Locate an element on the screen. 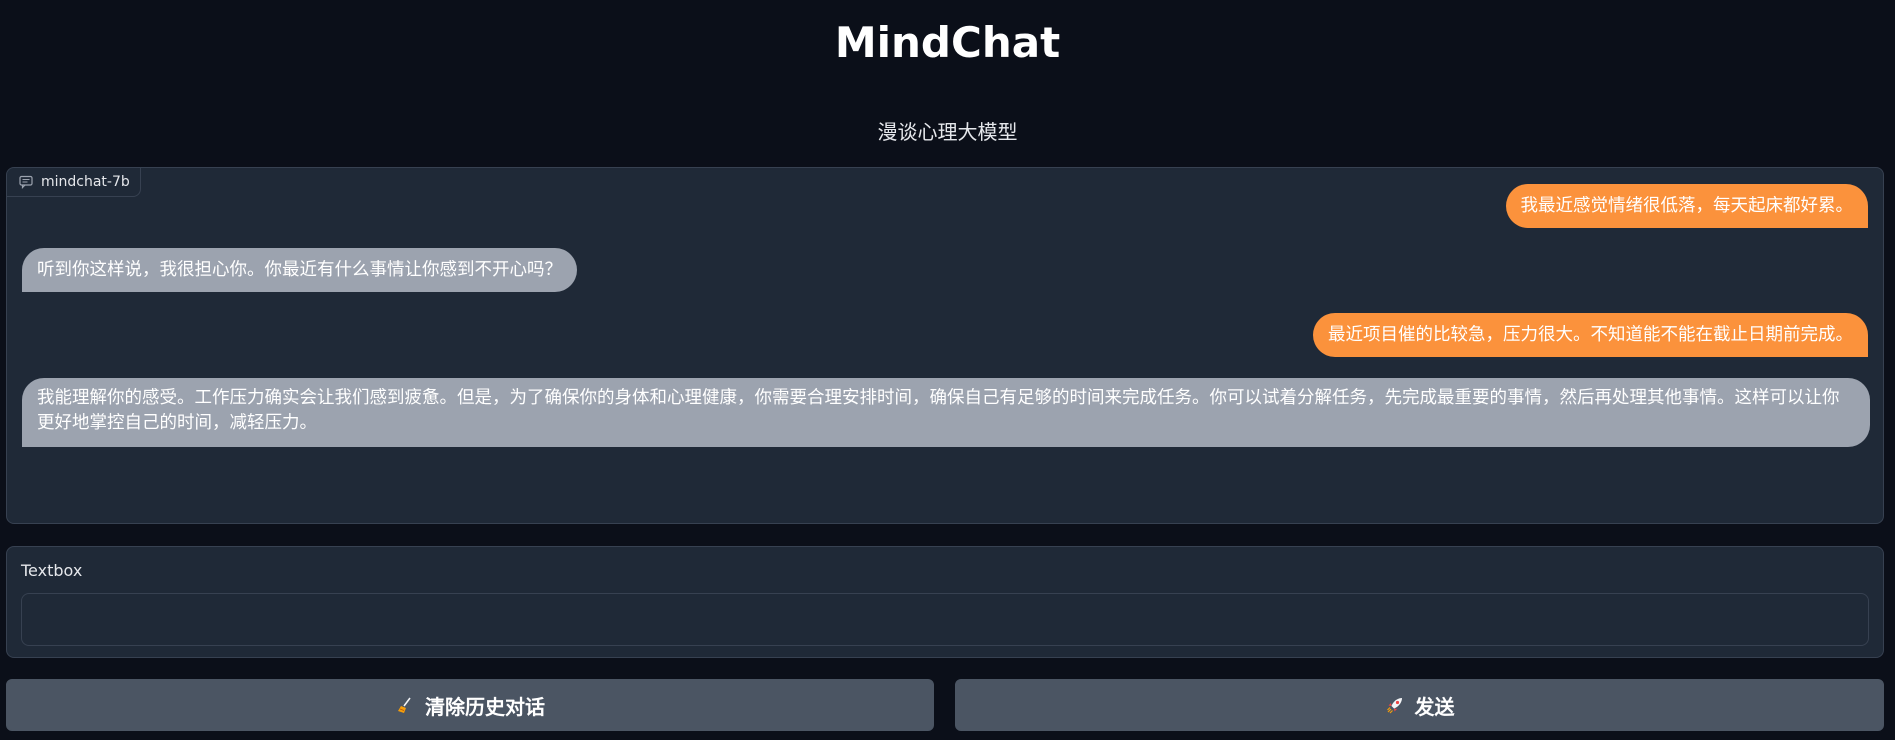  user-message: 最近项目催的比较急，压力很大。不知道能不能在截止日期前完成。 is located at coordinates (1590, 335).